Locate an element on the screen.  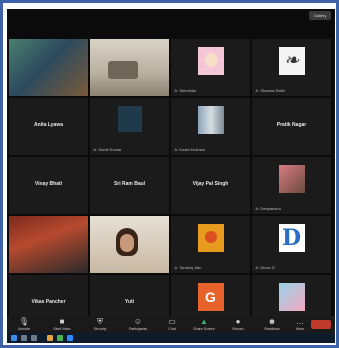
smiley-icon: ☻ is located at coordinates (272, 321).